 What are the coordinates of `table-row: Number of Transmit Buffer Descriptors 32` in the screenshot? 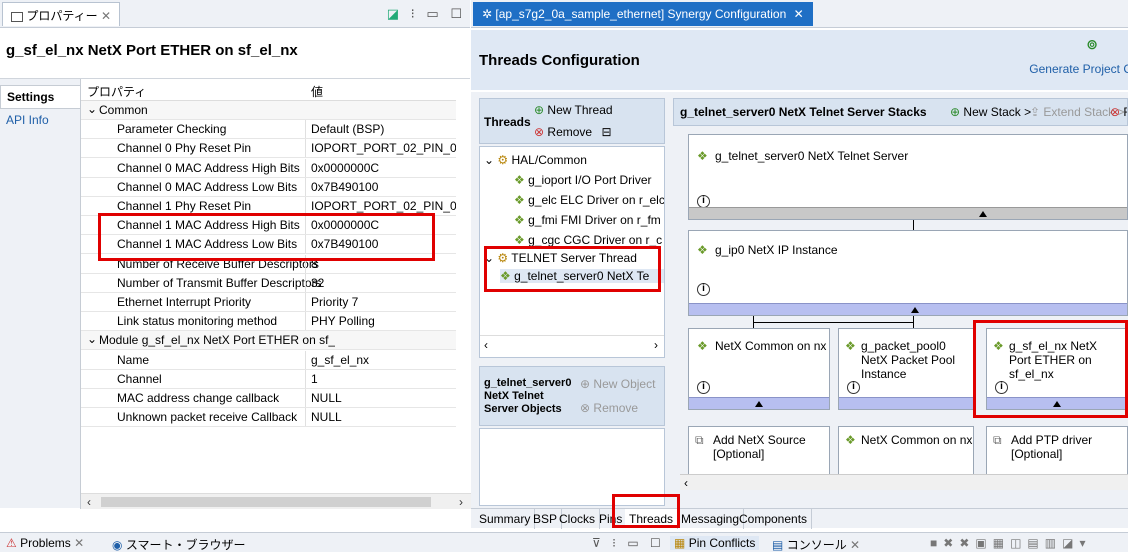 It's located at (268, 283).